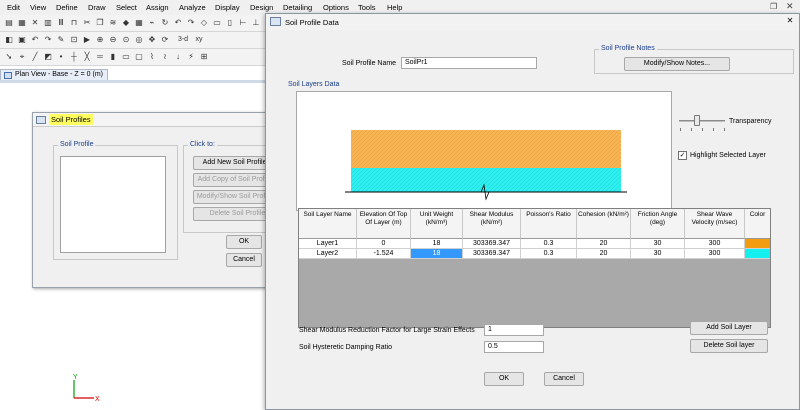 This screenshot has height=410, width=800. What do you see at coordinates (87, 57) in the screenshot?
I see `draw-brace-icon: ╳` at bounding box center [87, 57].